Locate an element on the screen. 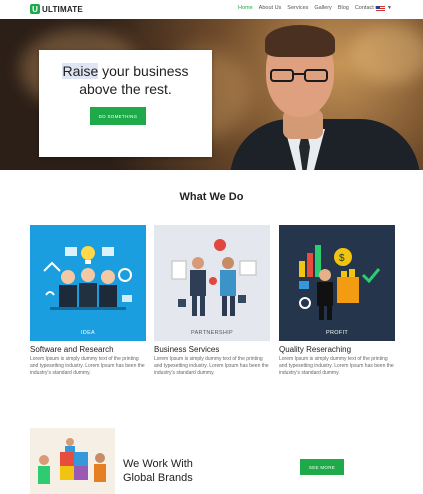  chevron-down-icon: ▼ is located at coordinates (389, 8).